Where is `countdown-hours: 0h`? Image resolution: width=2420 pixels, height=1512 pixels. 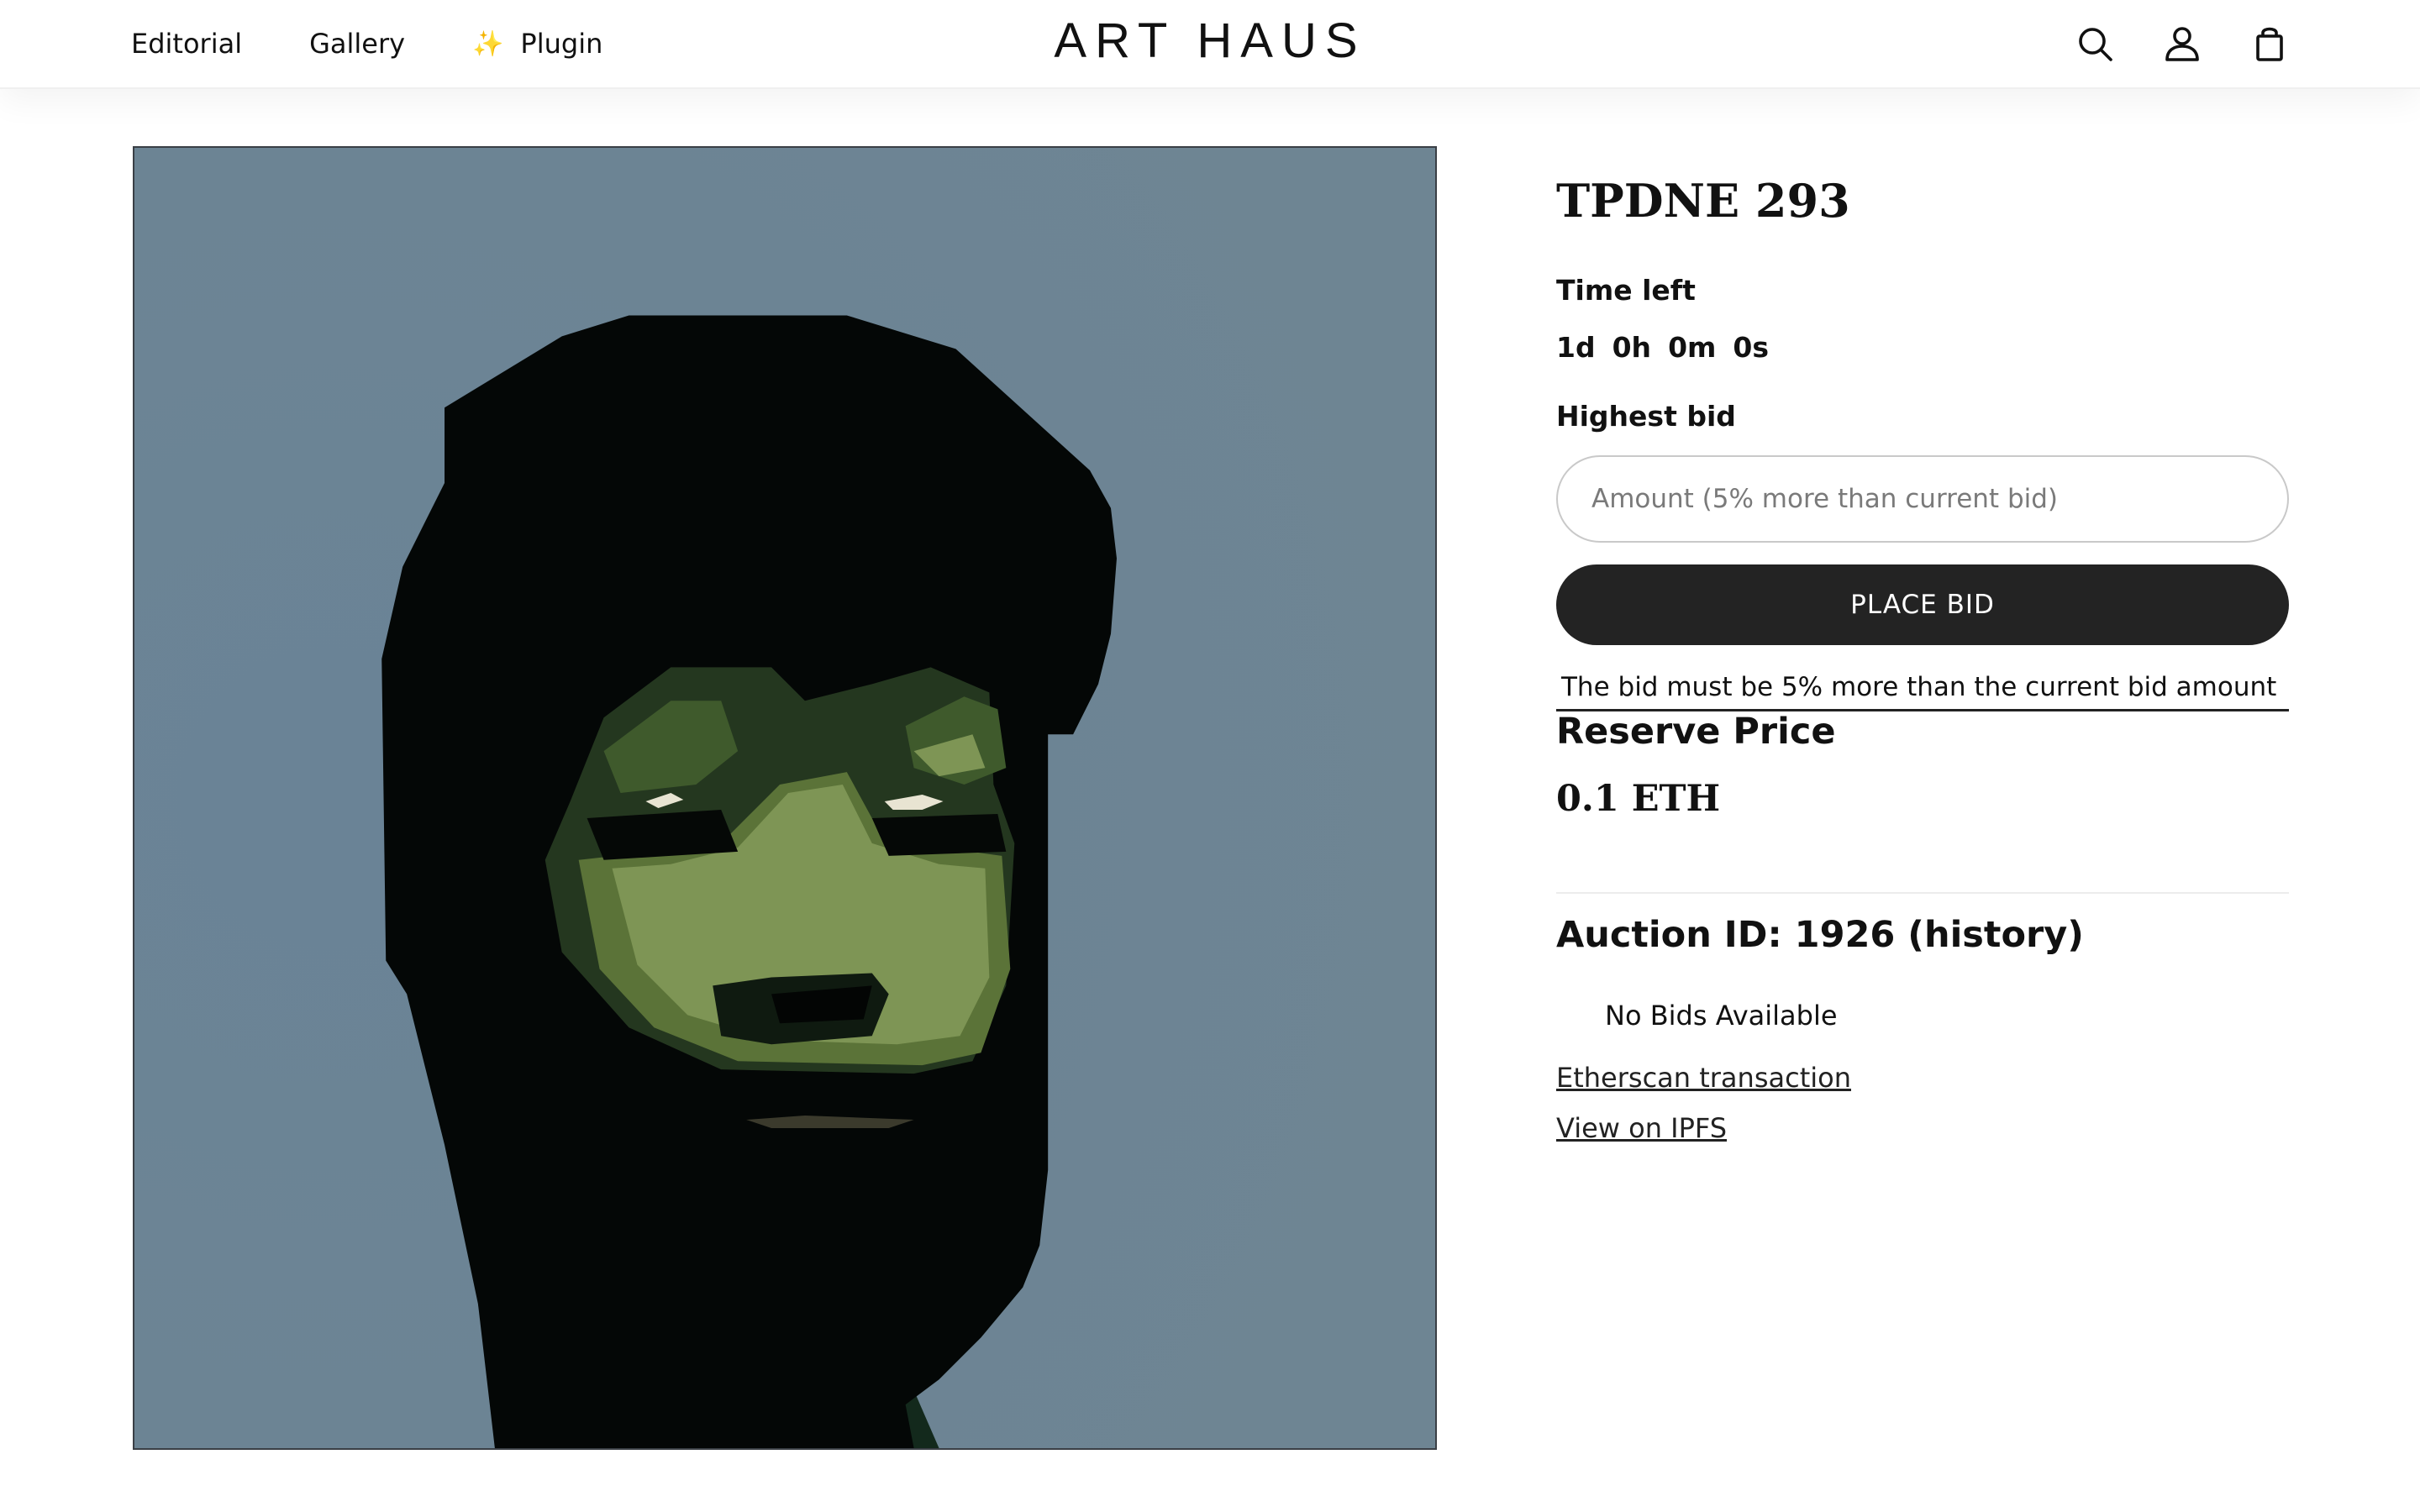 countdown-hours: 0h is located at coordinates (1632, 347).